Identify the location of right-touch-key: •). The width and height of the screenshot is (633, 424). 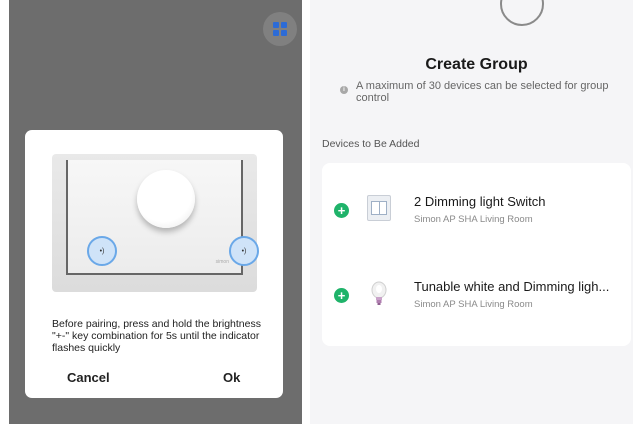
(244, 251).